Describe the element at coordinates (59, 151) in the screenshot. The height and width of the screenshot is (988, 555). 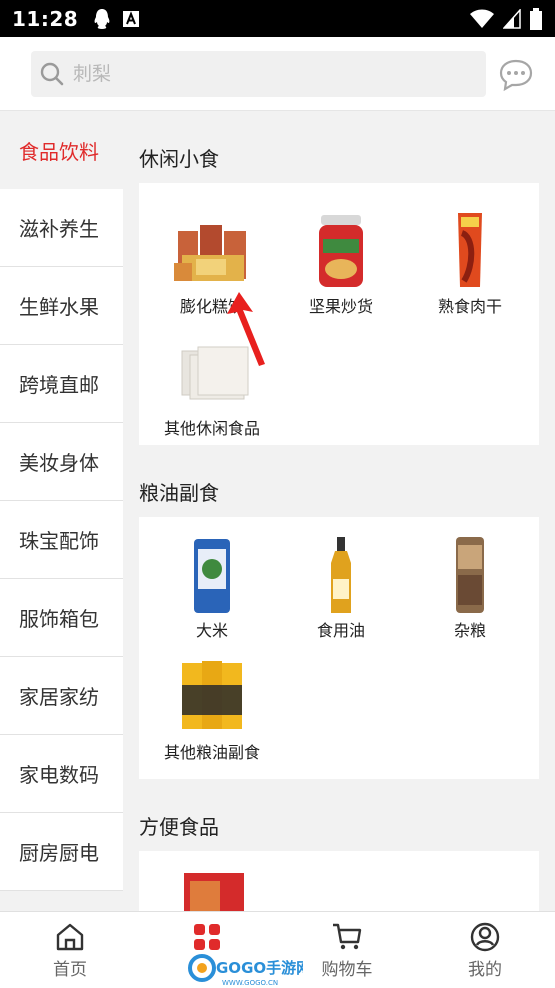
I see `sidebar-item-label: 食品饮料` at that location.